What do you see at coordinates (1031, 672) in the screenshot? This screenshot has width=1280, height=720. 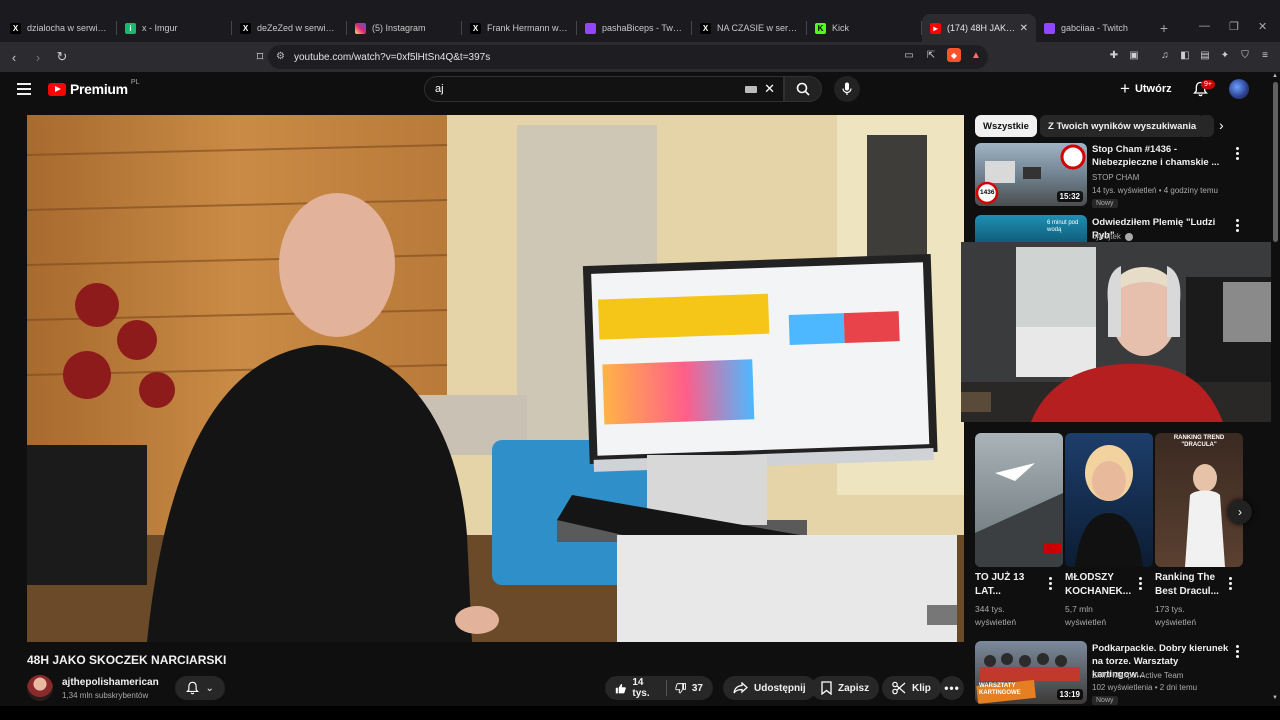 I see `video-thumbnail: WARSZTATY KARTINGOWE 13:19` at bounding box center [1031, 672].